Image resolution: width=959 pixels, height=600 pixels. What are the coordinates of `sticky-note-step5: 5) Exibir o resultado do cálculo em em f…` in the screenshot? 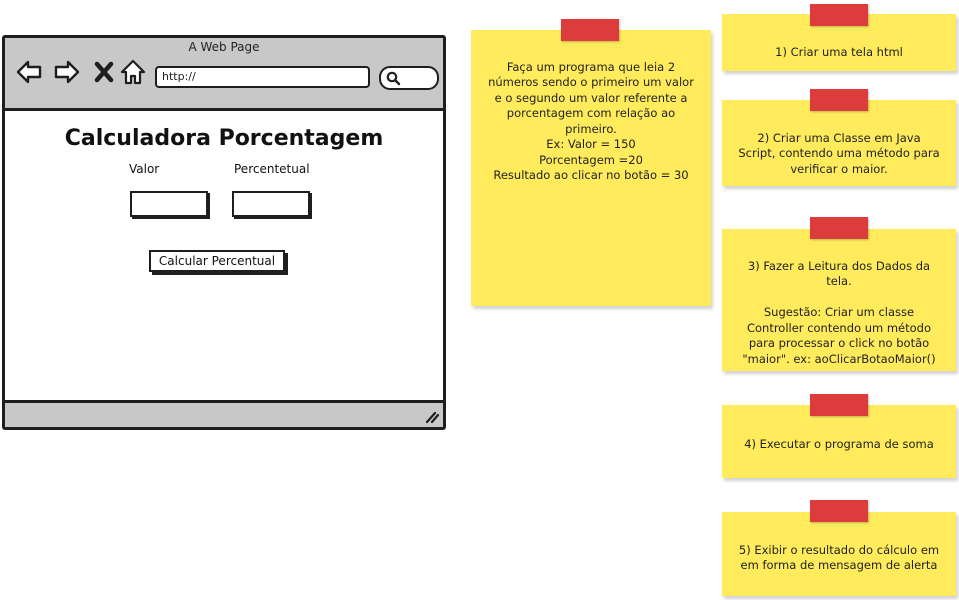 It's located at (839, 554).